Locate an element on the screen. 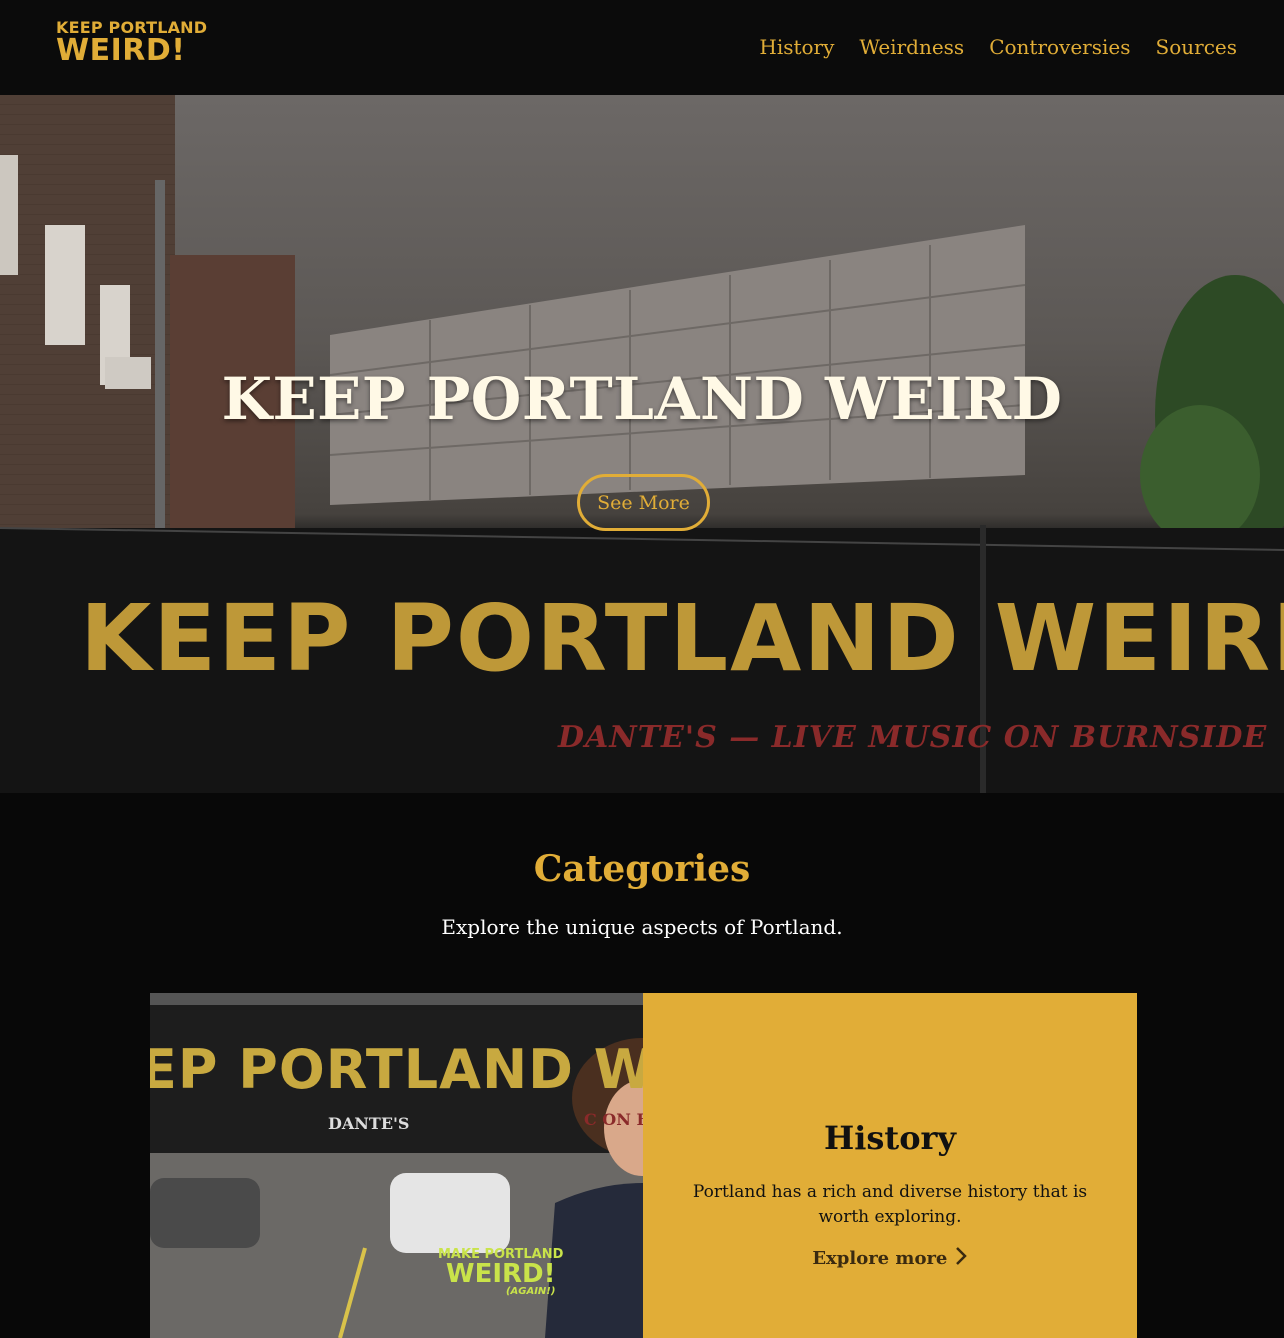  nav-weirdness: Weirdness is located at coordinates (911, 47).